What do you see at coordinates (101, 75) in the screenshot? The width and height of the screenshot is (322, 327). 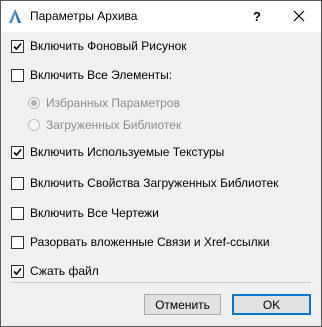 I see `all-elements-label: Включить Все Элементы:` at bounding box center [101, 75].